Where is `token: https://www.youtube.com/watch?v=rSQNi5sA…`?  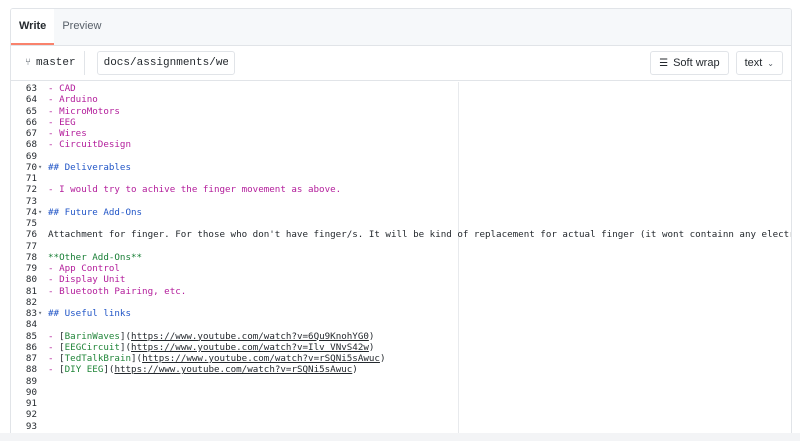
token: https://www.youtube.com/watch?v=rSQNi5sA… is located at coordinates (233, 370).